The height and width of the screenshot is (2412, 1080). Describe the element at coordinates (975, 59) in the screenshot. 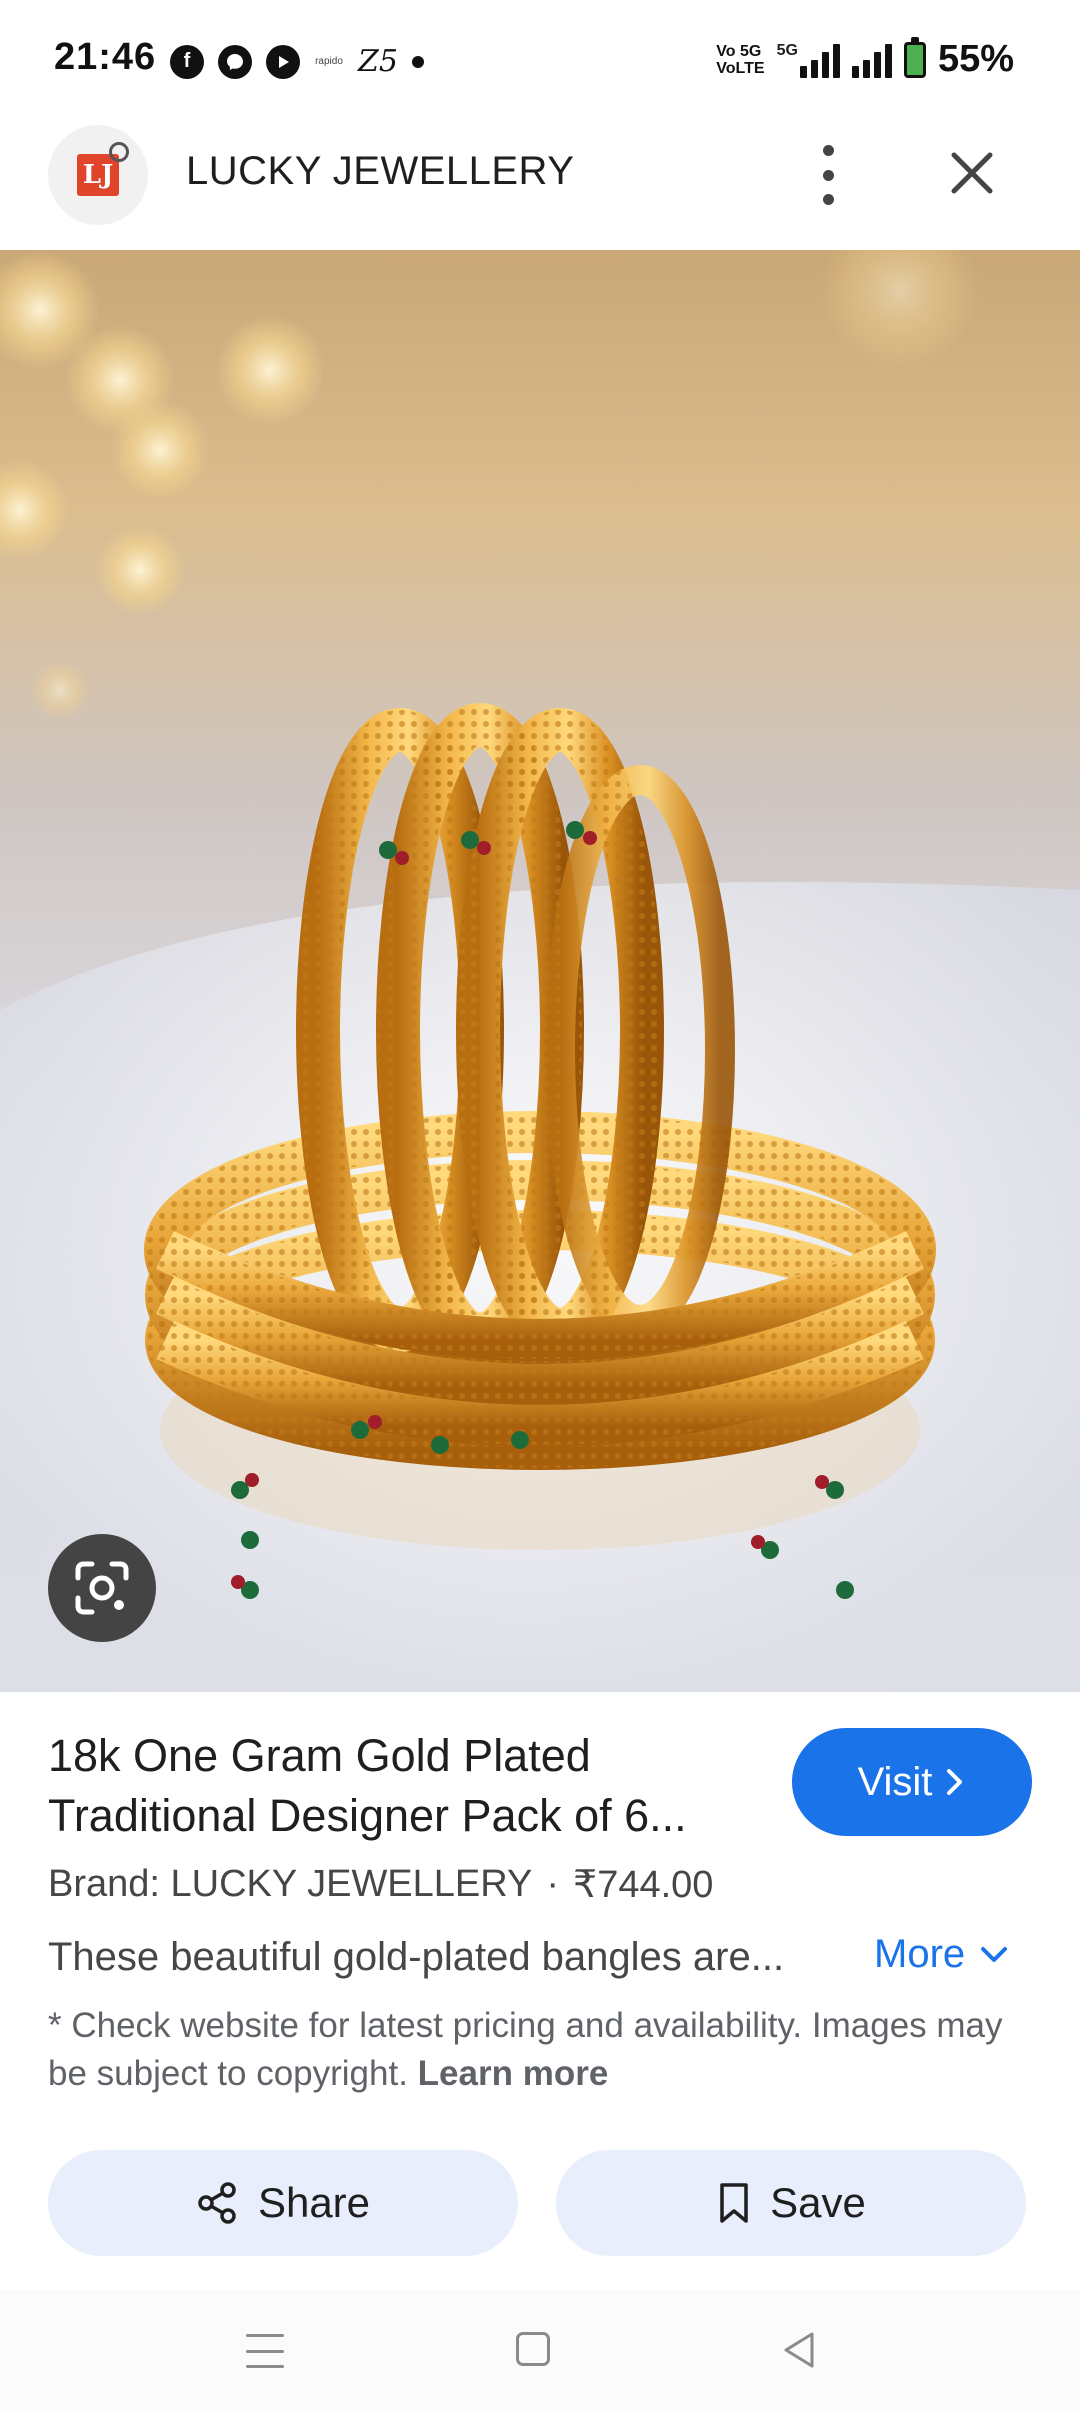

I see `battery-percent: 55%` at that location.